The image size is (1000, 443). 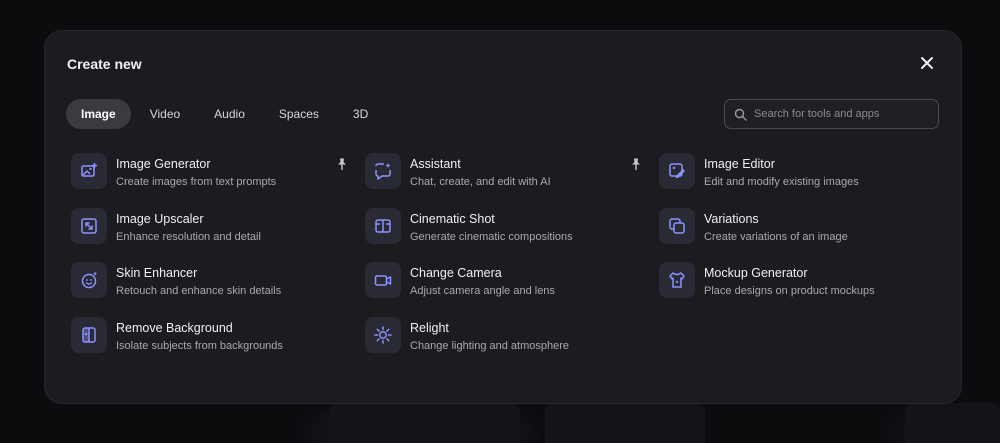 I want to click on camera-icon, so click(x=383, y=280).